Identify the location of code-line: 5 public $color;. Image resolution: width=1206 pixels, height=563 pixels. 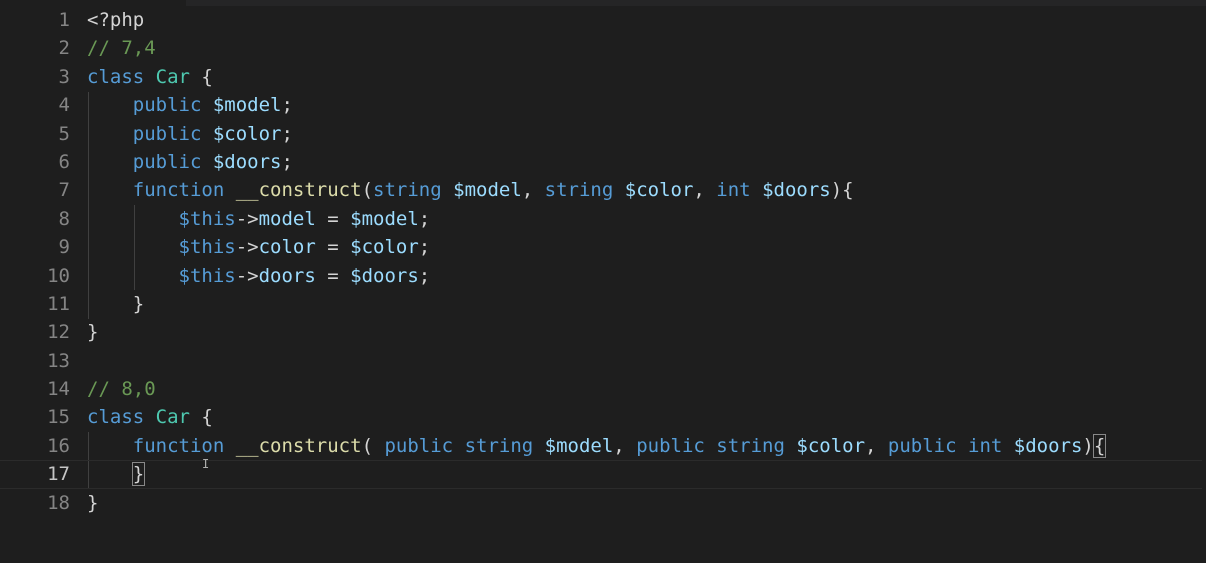
(603, 134).